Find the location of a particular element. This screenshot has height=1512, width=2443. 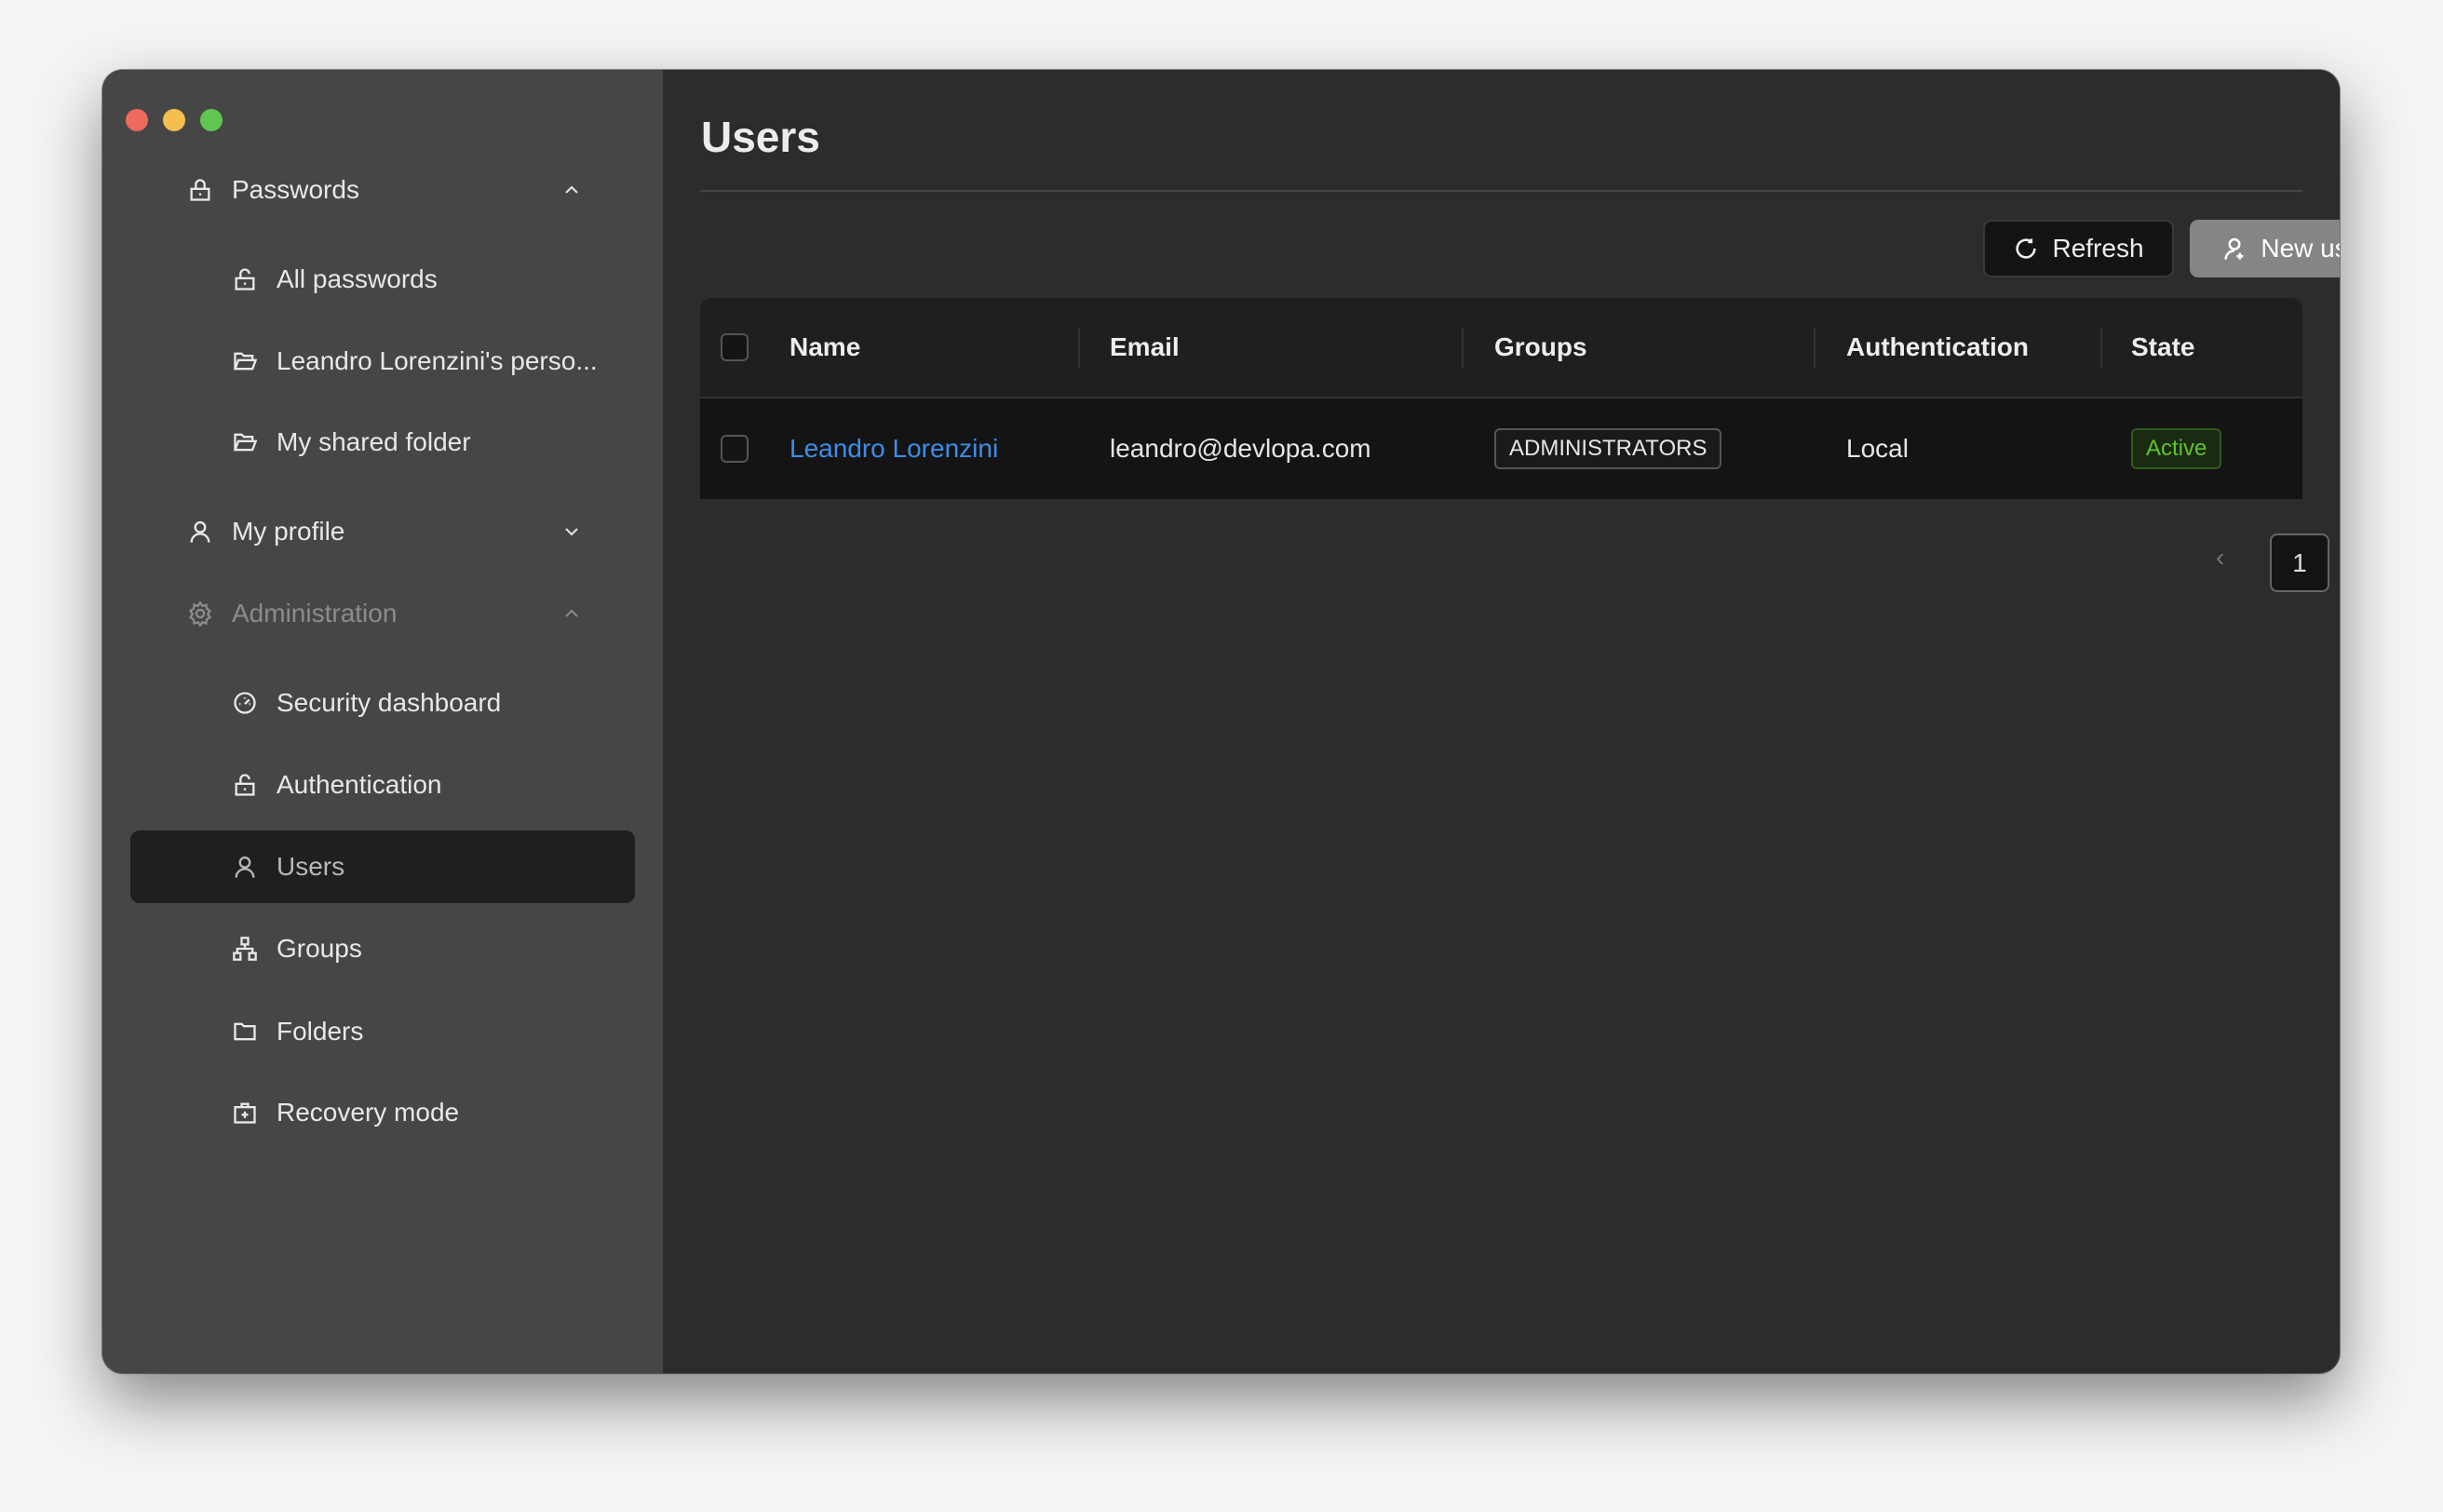

status-badge: Active is located at coordinates (2177, 449).